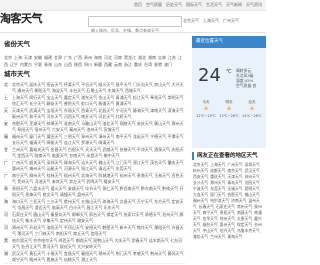  Describe the element at coordinates (18, 57) in the screenshot. I see `province-link: 上海` at that location.